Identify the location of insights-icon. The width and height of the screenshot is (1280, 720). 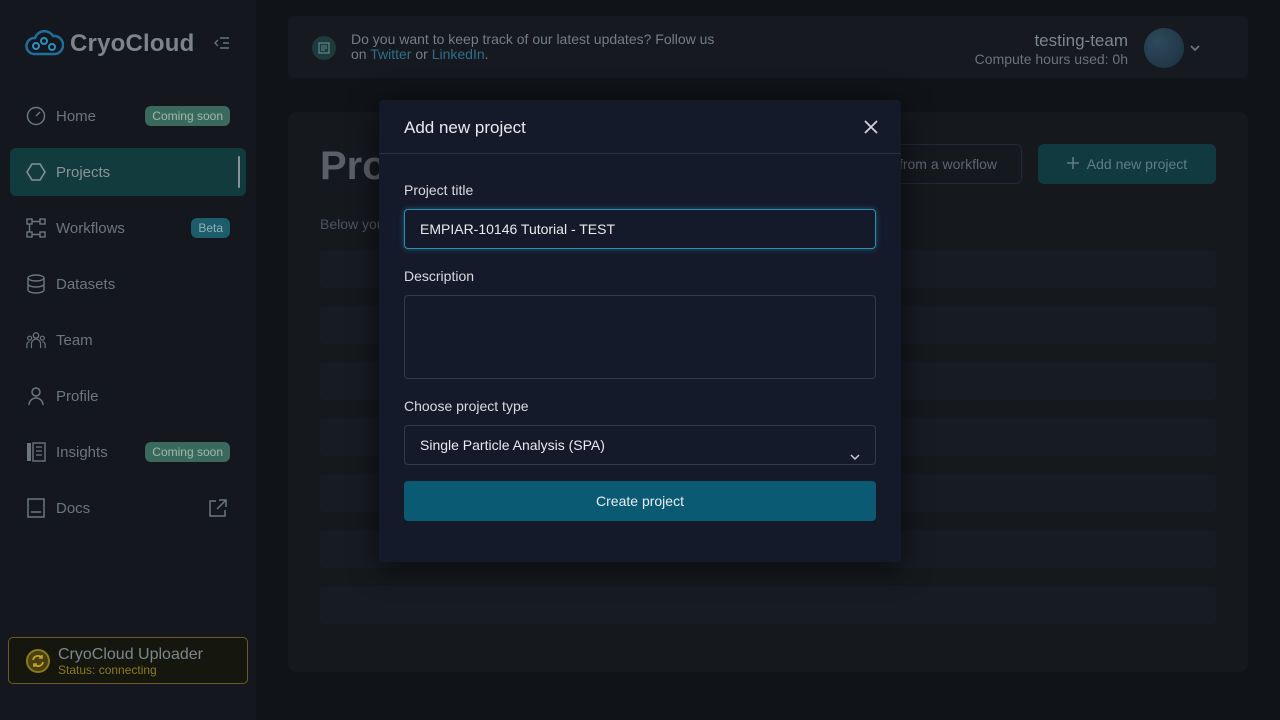
(36, 452).